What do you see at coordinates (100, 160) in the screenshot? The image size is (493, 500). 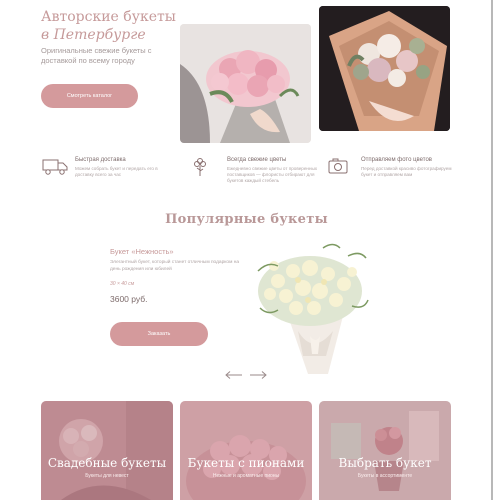 I see `feature-title: Быстрая доставка` at bounding box center [100, 160].